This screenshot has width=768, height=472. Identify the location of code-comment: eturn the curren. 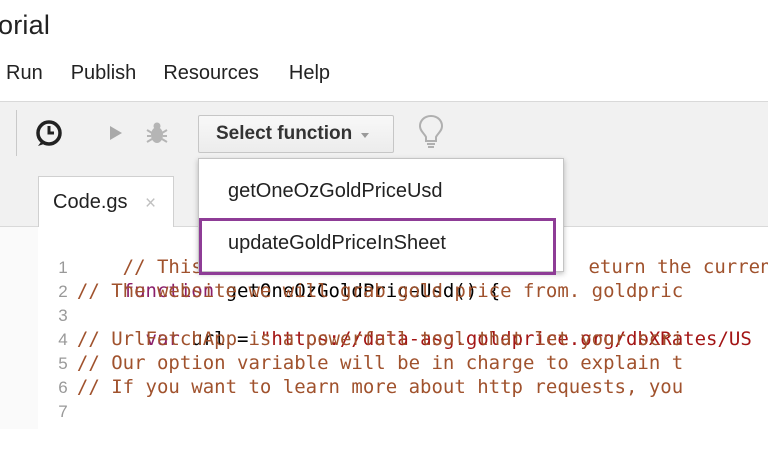
(678, 267).